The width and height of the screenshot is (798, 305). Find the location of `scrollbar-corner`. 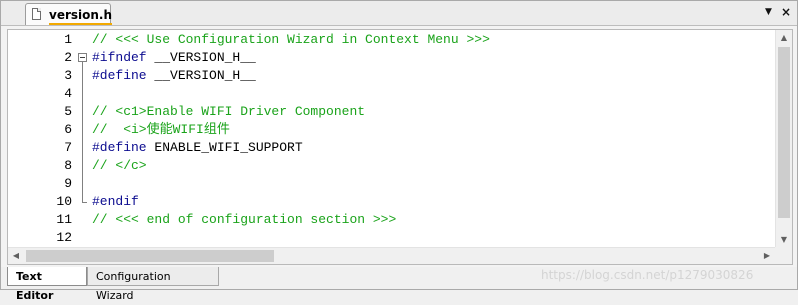

scrollbar-corner is located at coordinates (783, 255).